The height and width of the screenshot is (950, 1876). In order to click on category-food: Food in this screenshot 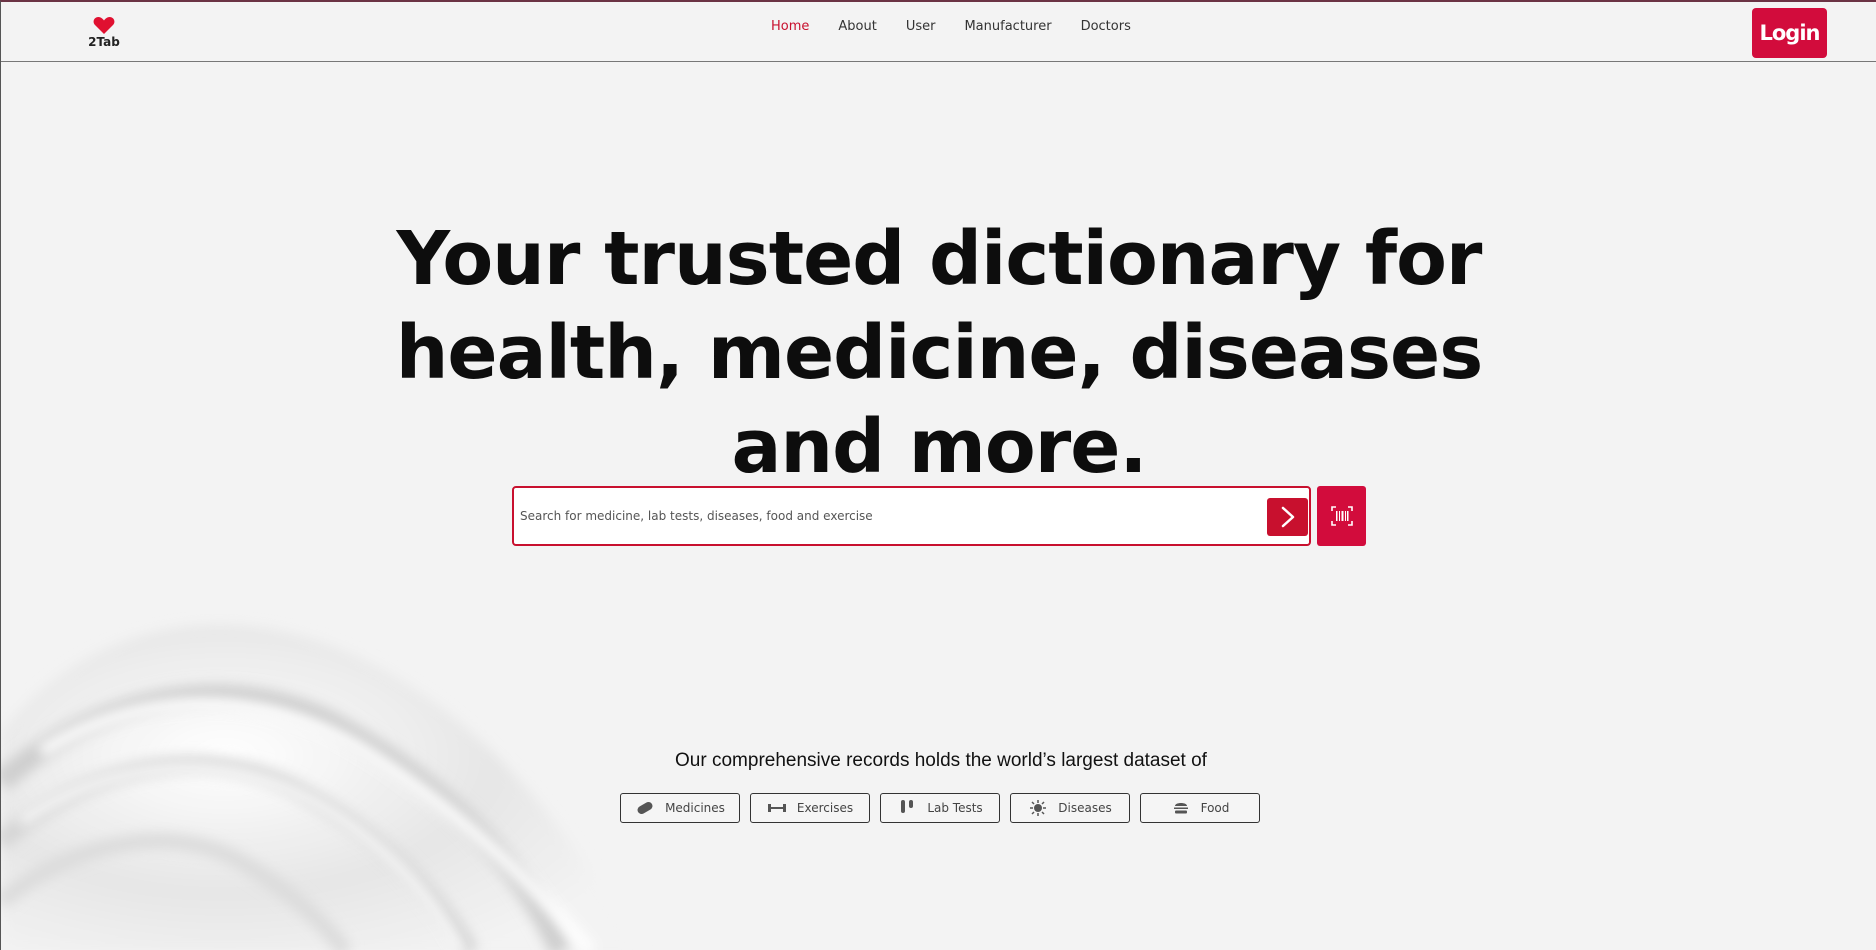, I will do `click(1200, 808)`.